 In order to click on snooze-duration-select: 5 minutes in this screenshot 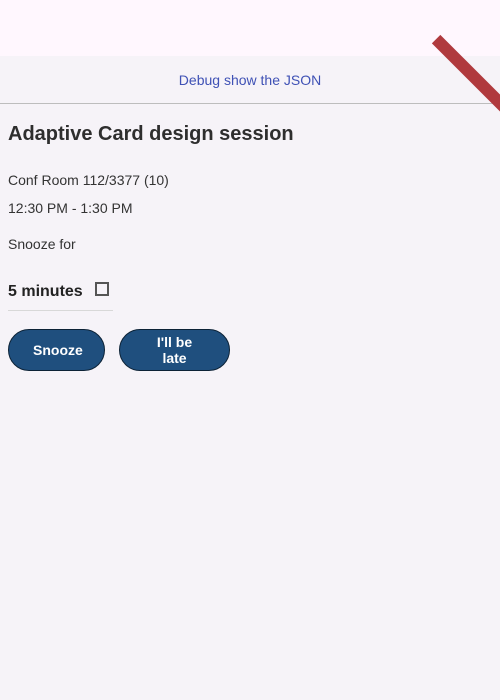, I will do `click(60, 292)`.